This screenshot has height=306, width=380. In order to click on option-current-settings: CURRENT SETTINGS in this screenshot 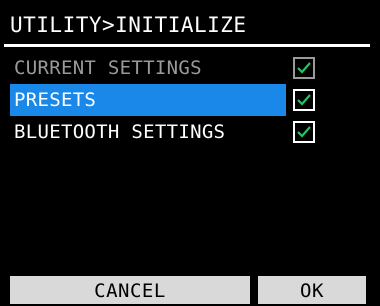, I will do `click(148, 68)`.